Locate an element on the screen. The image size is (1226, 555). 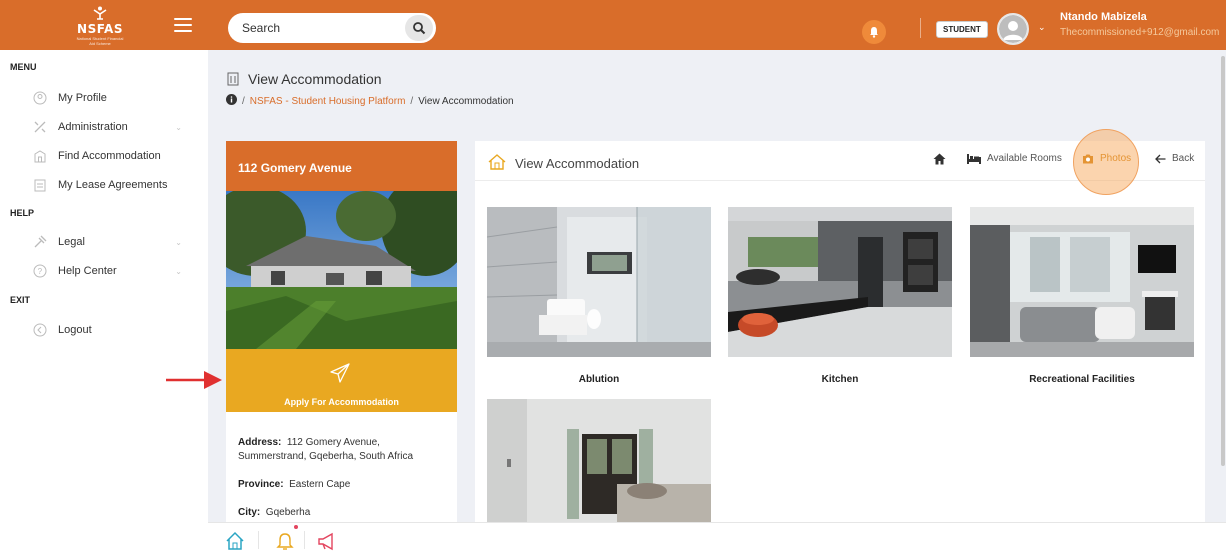
search-box is located at coordinates (332, 28).